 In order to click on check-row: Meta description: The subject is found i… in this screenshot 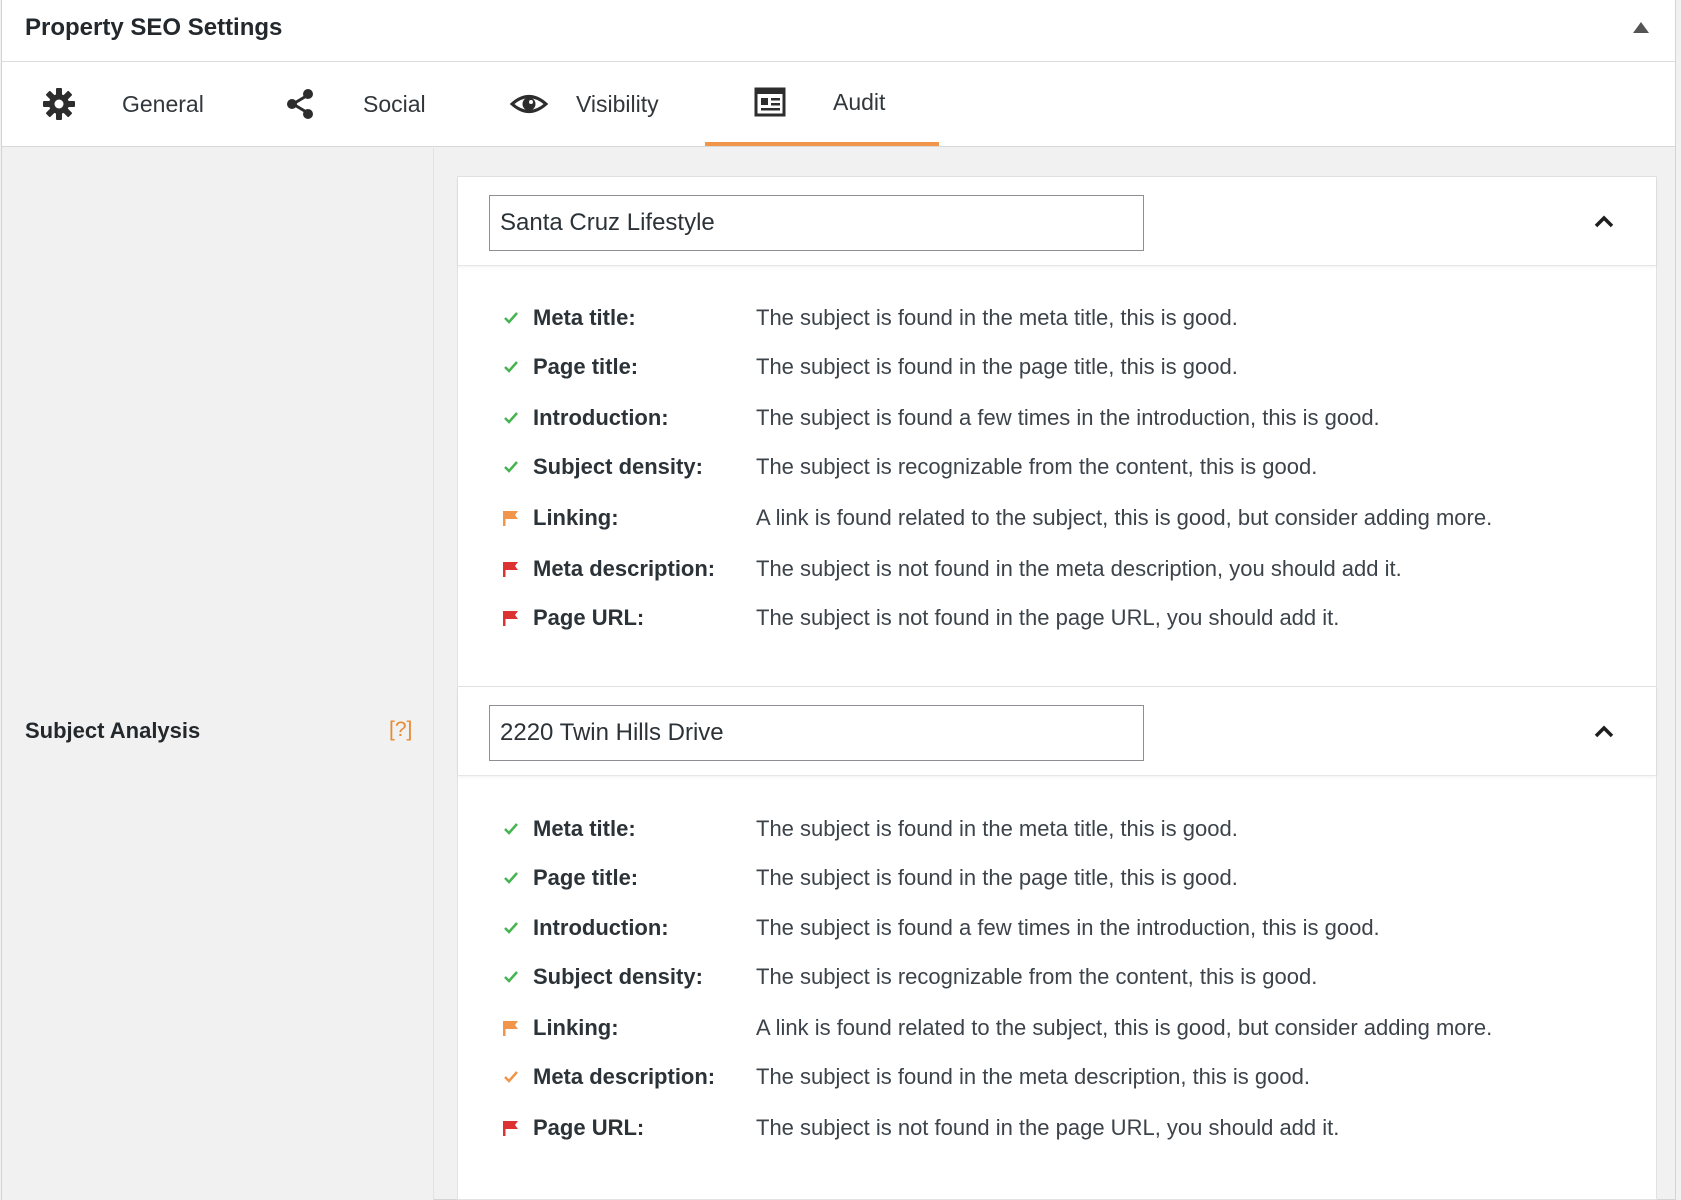, I will do `click(1060, 1077)`.